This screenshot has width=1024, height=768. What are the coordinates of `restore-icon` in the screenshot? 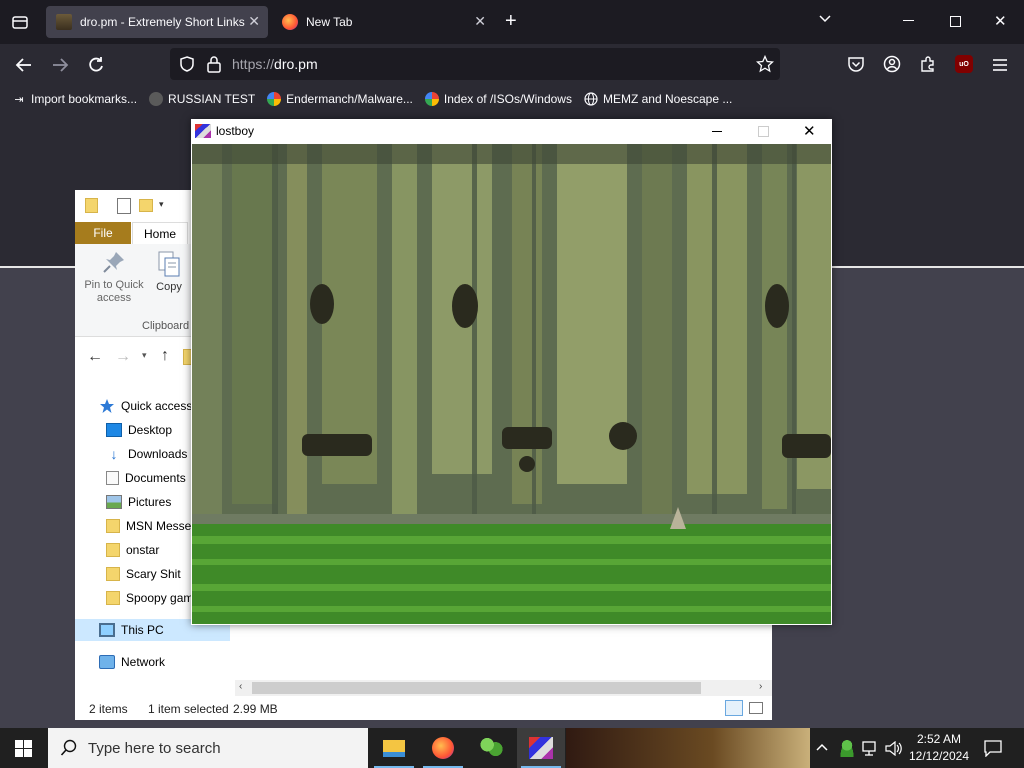 It's located at (955, 21).